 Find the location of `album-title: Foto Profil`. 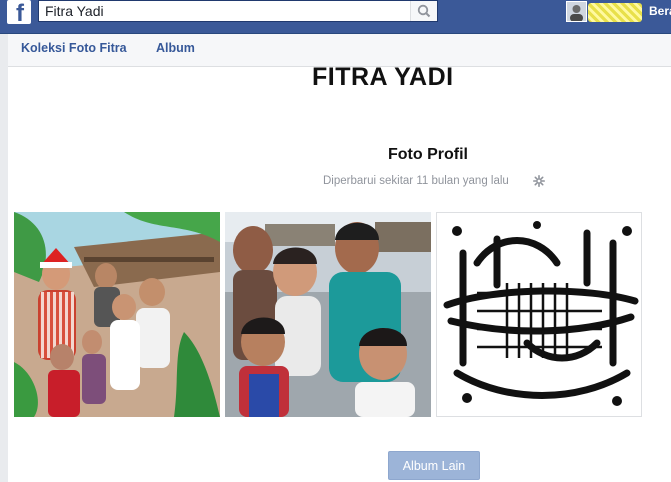

album-title: Foto Profil is located at coordinates (428, 154).